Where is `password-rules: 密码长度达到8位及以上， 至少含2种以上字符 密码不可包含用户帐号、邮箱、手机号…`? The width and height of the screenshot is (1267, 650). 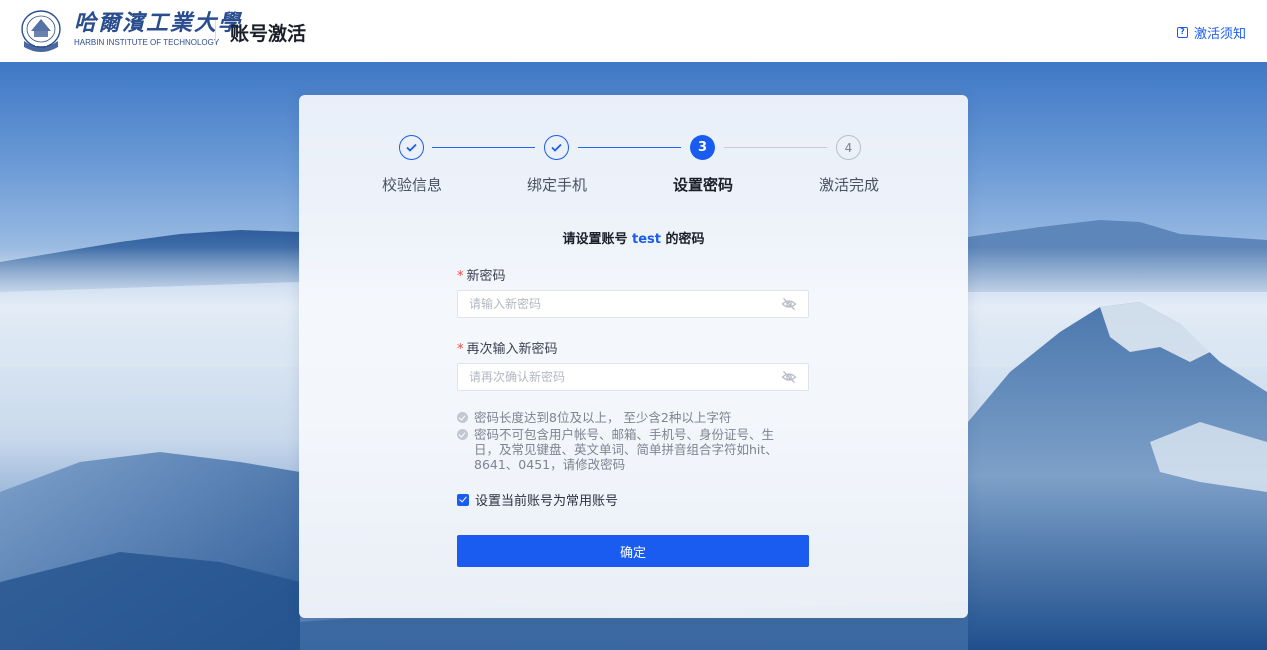 password-rules: 密码长度达到8位及以上， 至少含2种以上字符 密码不可包含用户帐号、邮箱、手机号… is located at coordinates (622, 442).